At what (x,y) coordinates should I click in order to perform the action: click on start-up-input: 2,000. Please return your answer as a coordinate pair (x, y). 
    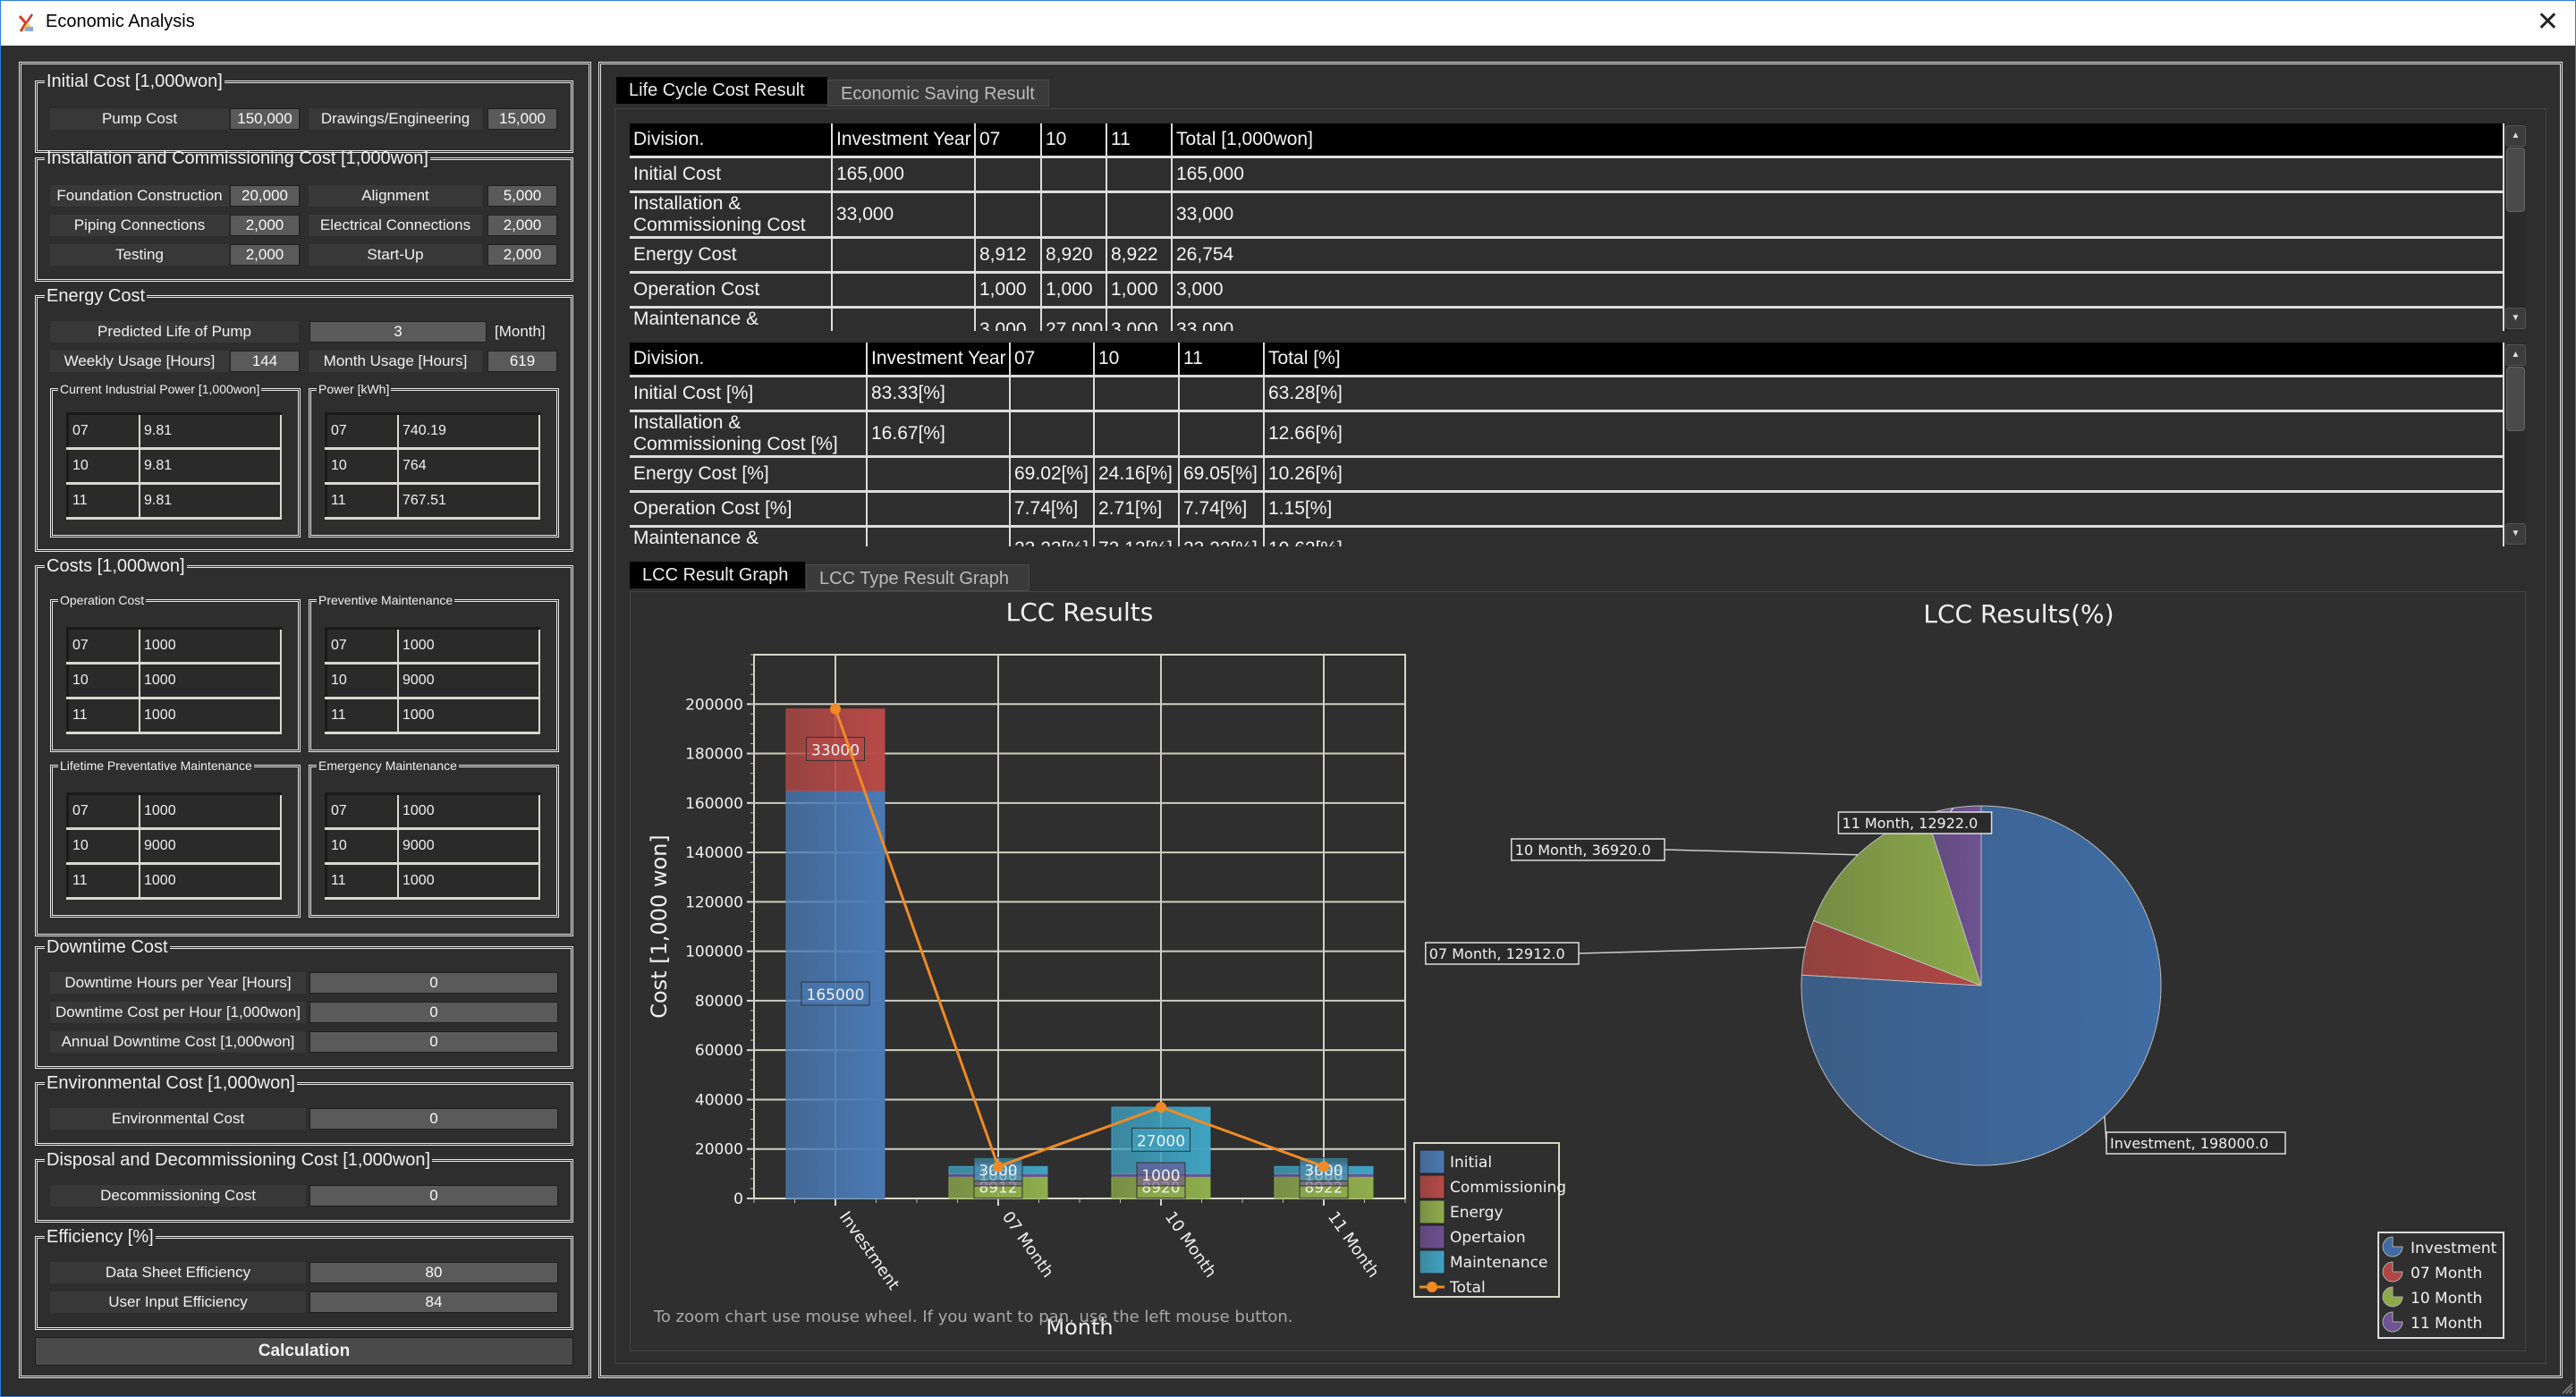
    Looking at the image, I should click on (522, 255).